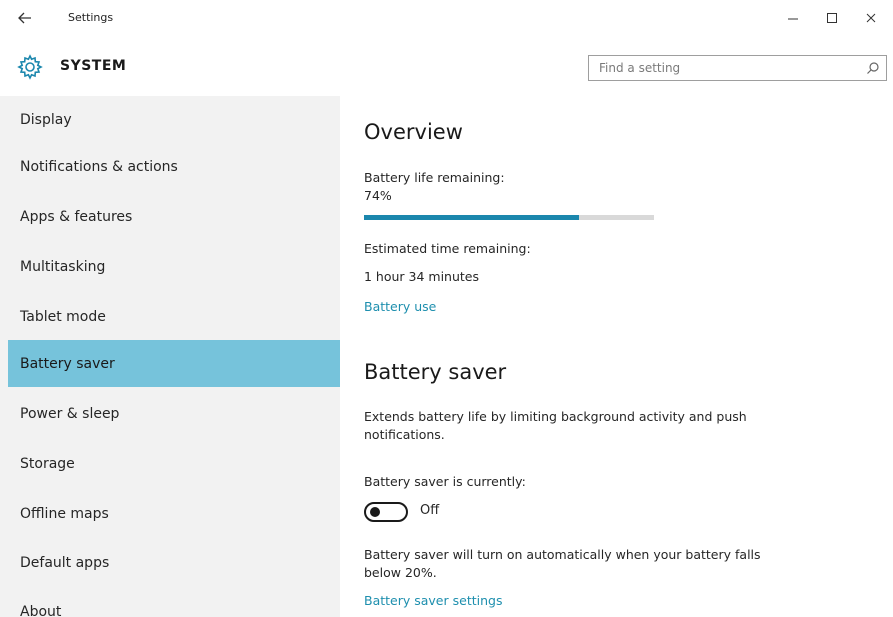  I want to click on battery-saver-settings-link: Battery saver settings, so click(433, 600).